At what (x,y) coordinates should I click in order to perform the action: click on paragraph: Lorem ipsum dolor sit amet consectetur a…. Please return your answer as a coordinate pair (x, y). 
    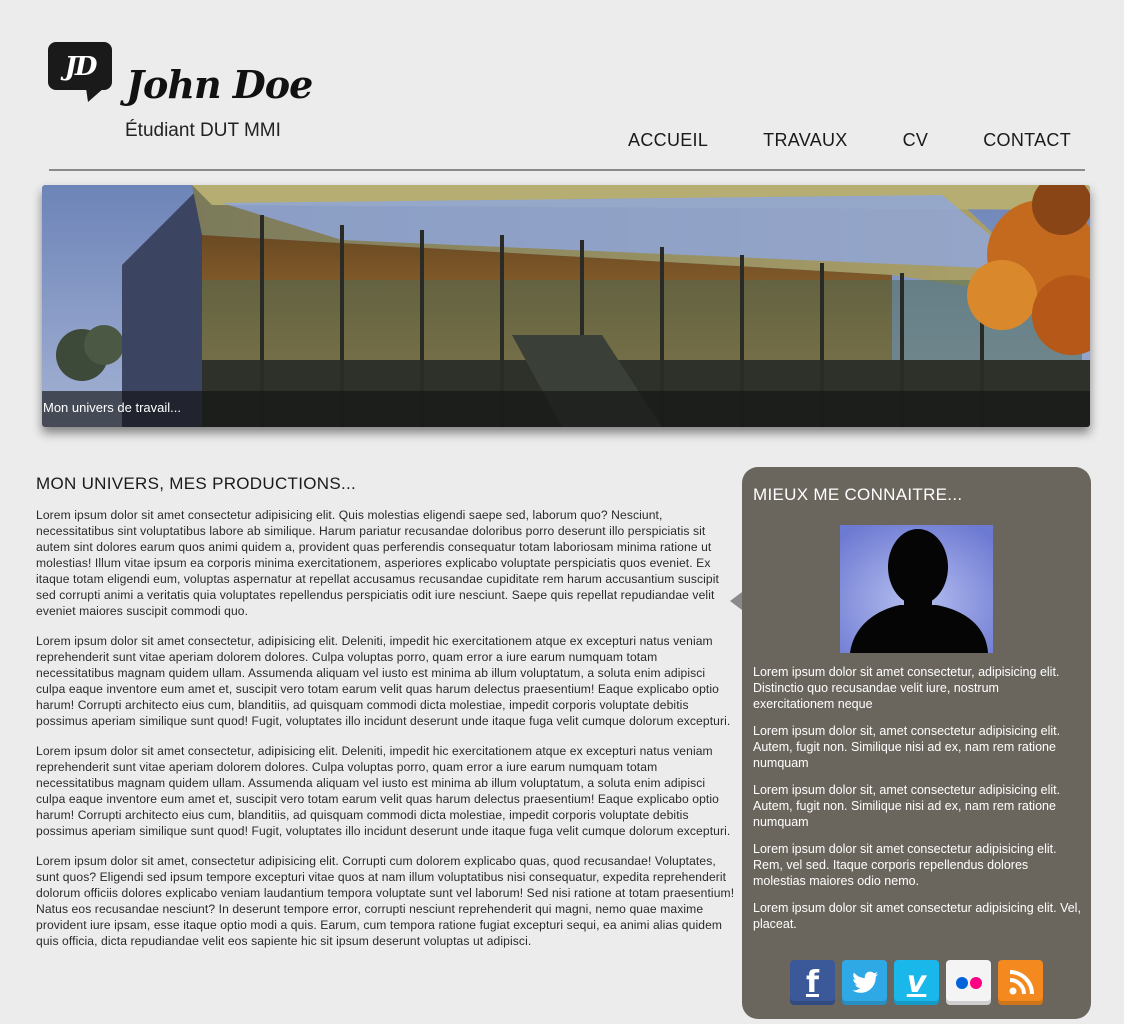
    Looking at the image, I should click on (377, 563).